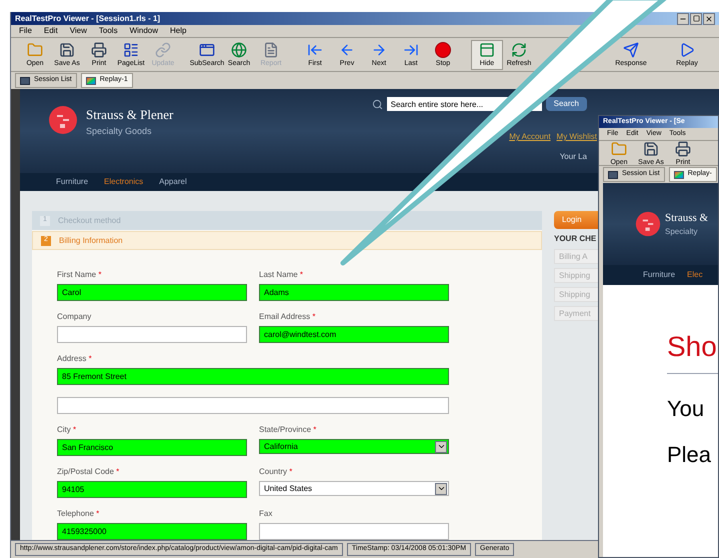 This screenshot has width=719, height=558. I want to click on menu-item: Tools, so click(108, 31).